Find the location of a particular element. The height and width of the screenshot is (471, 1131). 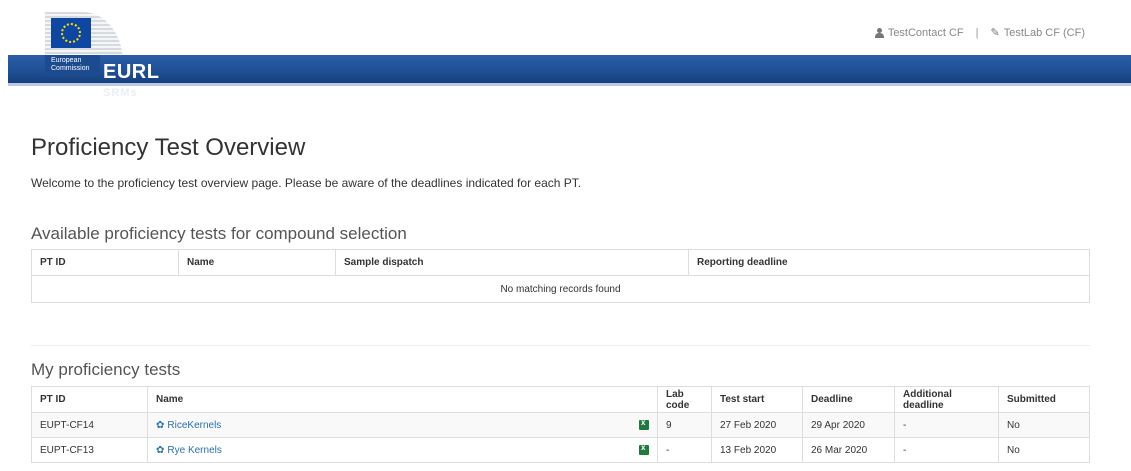

pt-name-label: Rye Kernels is located at coordinates (194, 450).